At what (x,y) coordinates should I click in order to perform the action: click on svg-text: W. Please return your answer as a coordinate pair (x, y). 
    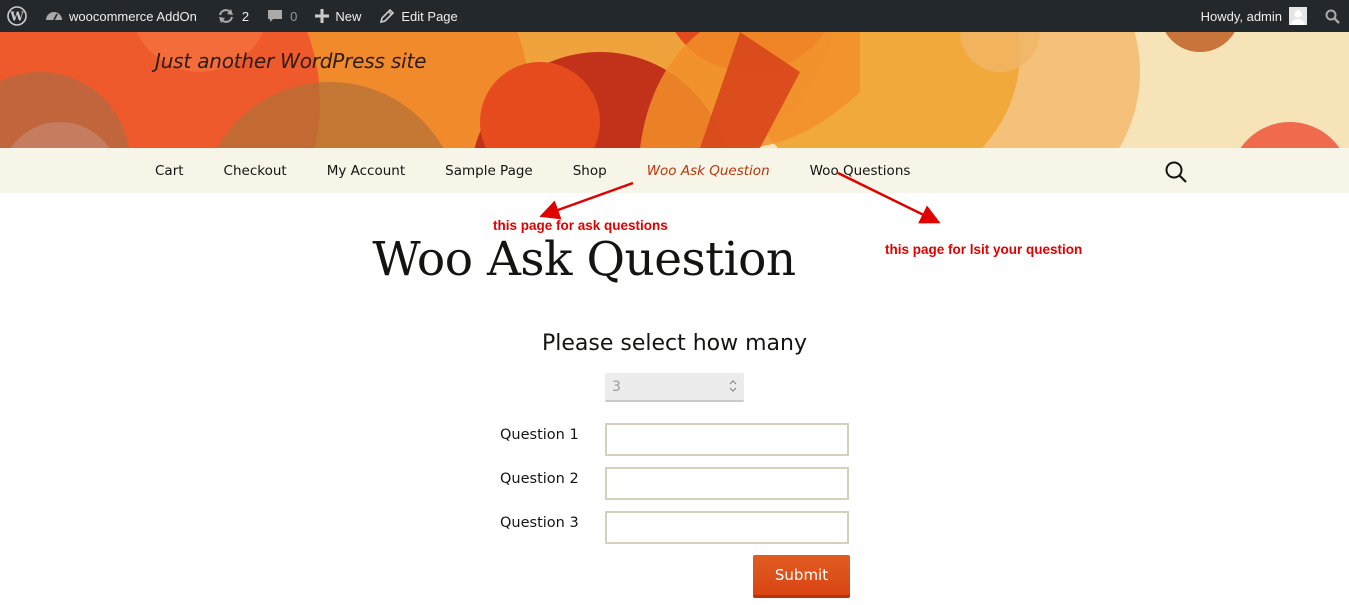
    Looking at the image, I should click on (16, 17).